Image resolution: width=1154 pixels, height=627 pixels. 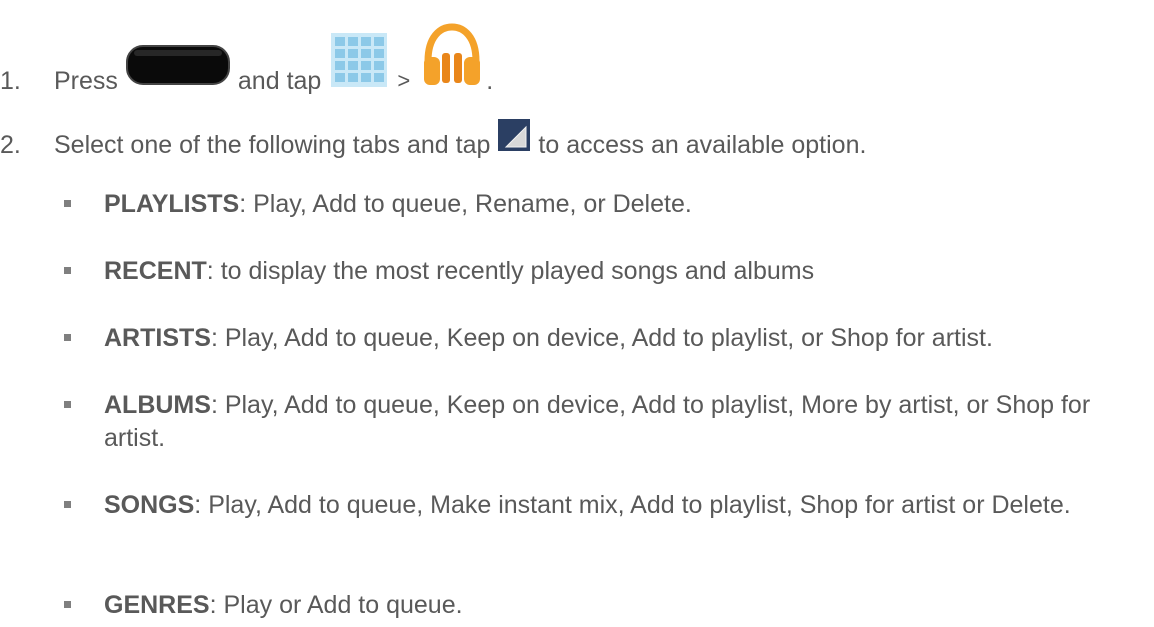 I want to click on tab-term: RECENT, so click(x=155, y=271).